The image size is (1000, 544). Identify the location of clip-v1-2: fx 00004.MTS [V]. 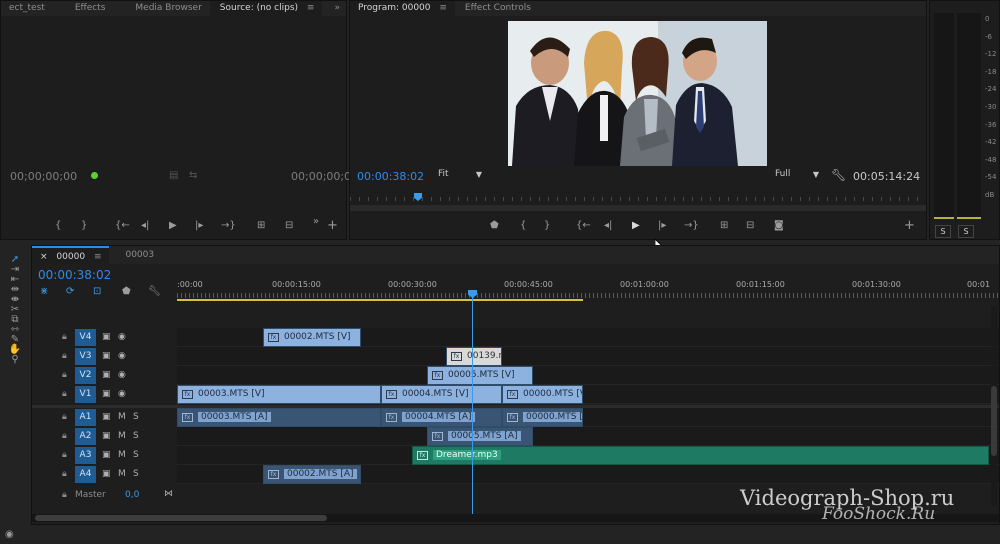
(441, 394).